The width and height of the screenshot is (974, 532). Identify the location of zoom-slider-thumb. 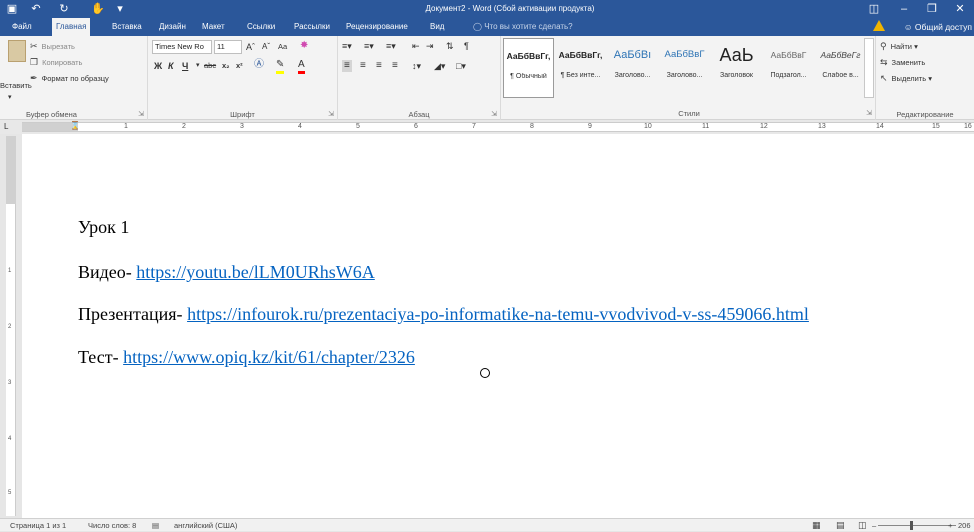
(911, 525).